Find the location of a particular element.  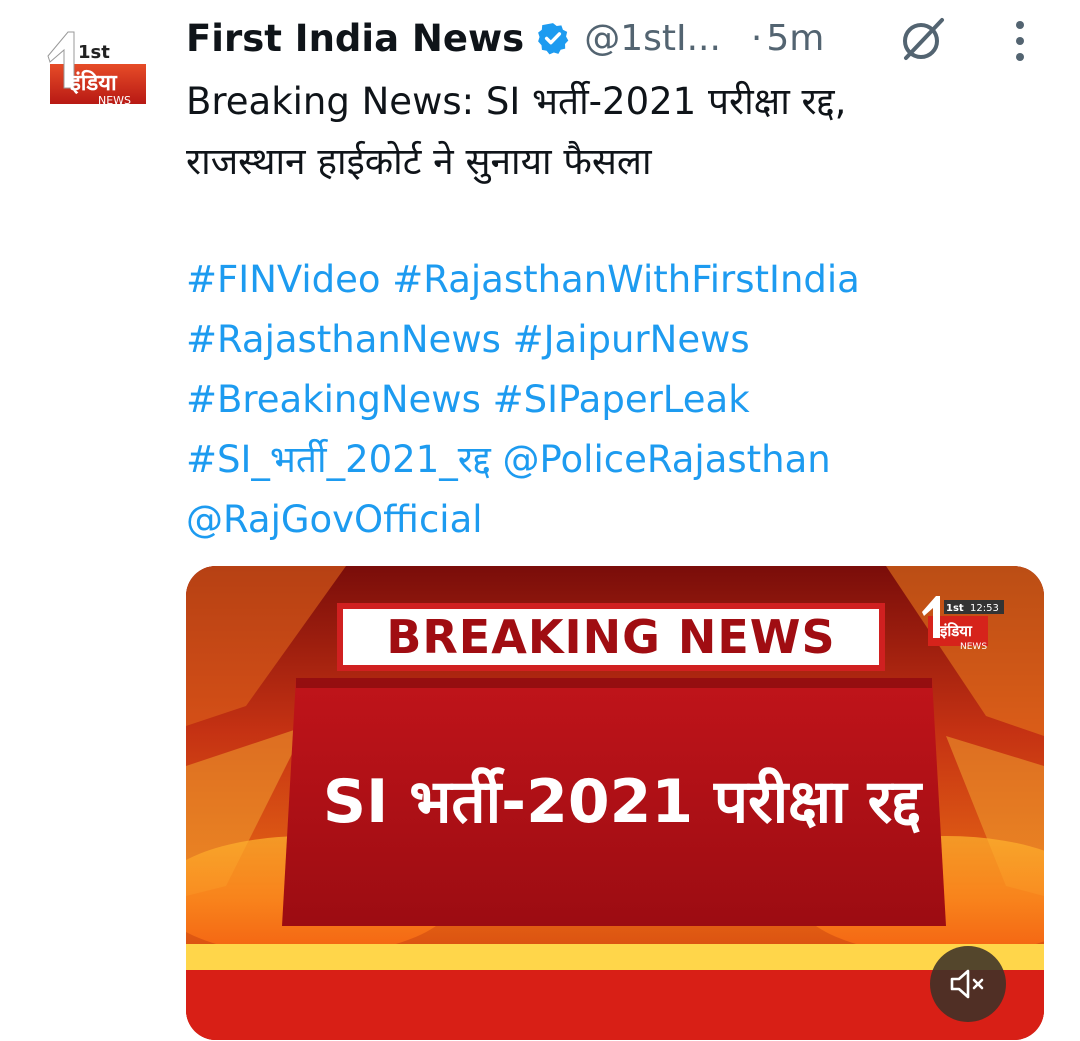

hashtag-line: #SI_भर्ती_2021_रद्द @PoliceRajasthan is located at coordinates (626, 460).